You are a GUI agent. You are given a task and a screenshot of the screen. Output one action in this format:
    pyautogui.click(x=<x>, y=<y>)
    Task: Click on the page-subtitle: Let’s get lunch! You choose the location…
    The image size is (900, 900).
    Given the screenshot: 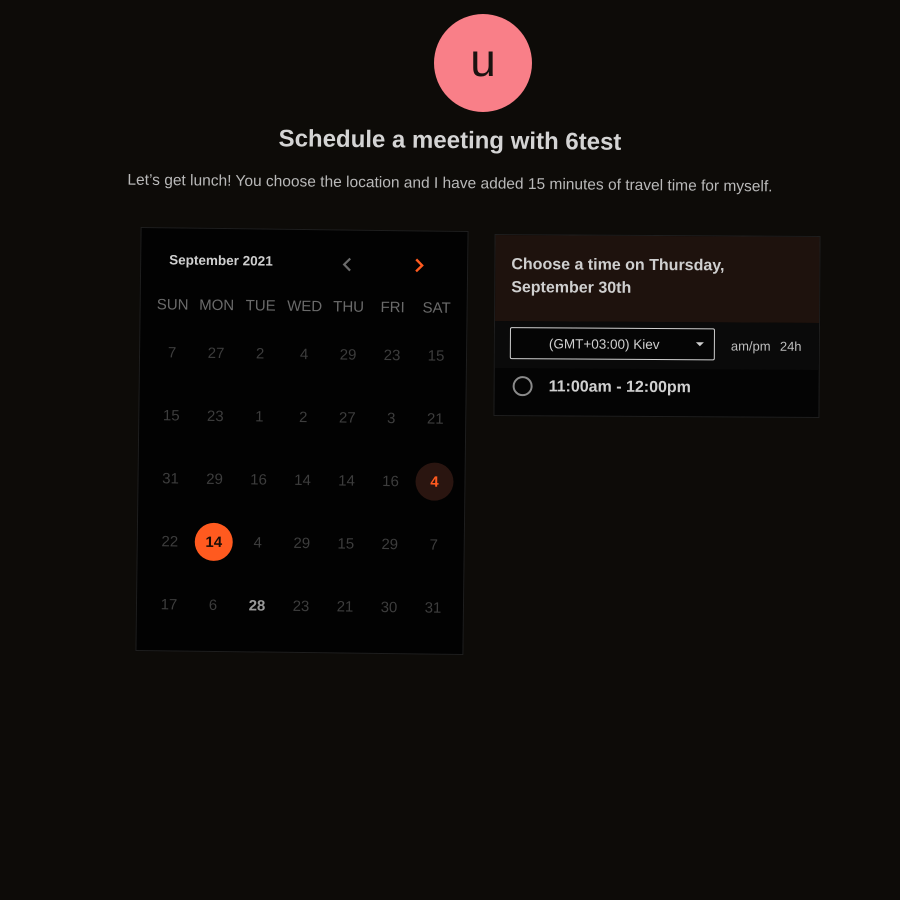 What is the action you would take?
    pyautogui.click(x=450, y=183)
    